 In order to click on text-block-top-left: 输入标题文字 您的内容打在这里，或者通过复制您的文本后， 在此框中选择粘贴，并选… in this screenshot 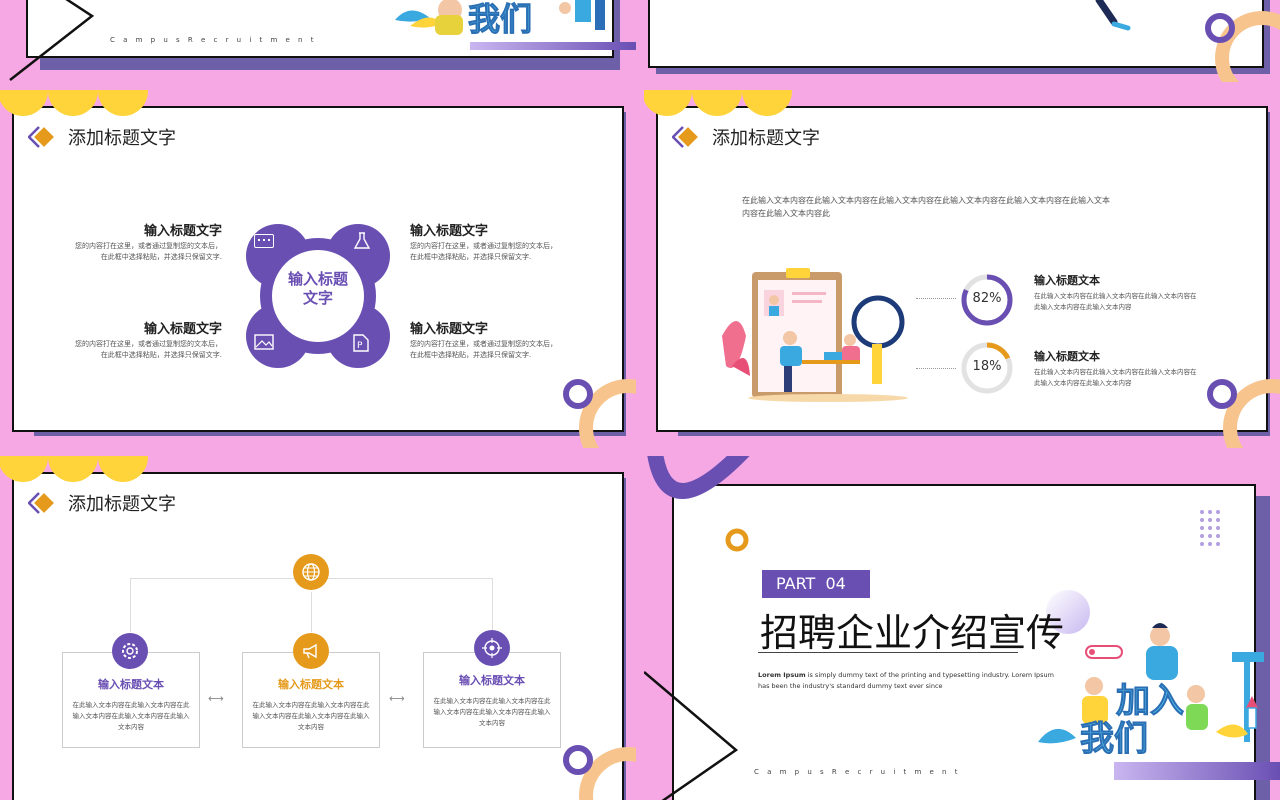, I will do `click(148, 242)`.